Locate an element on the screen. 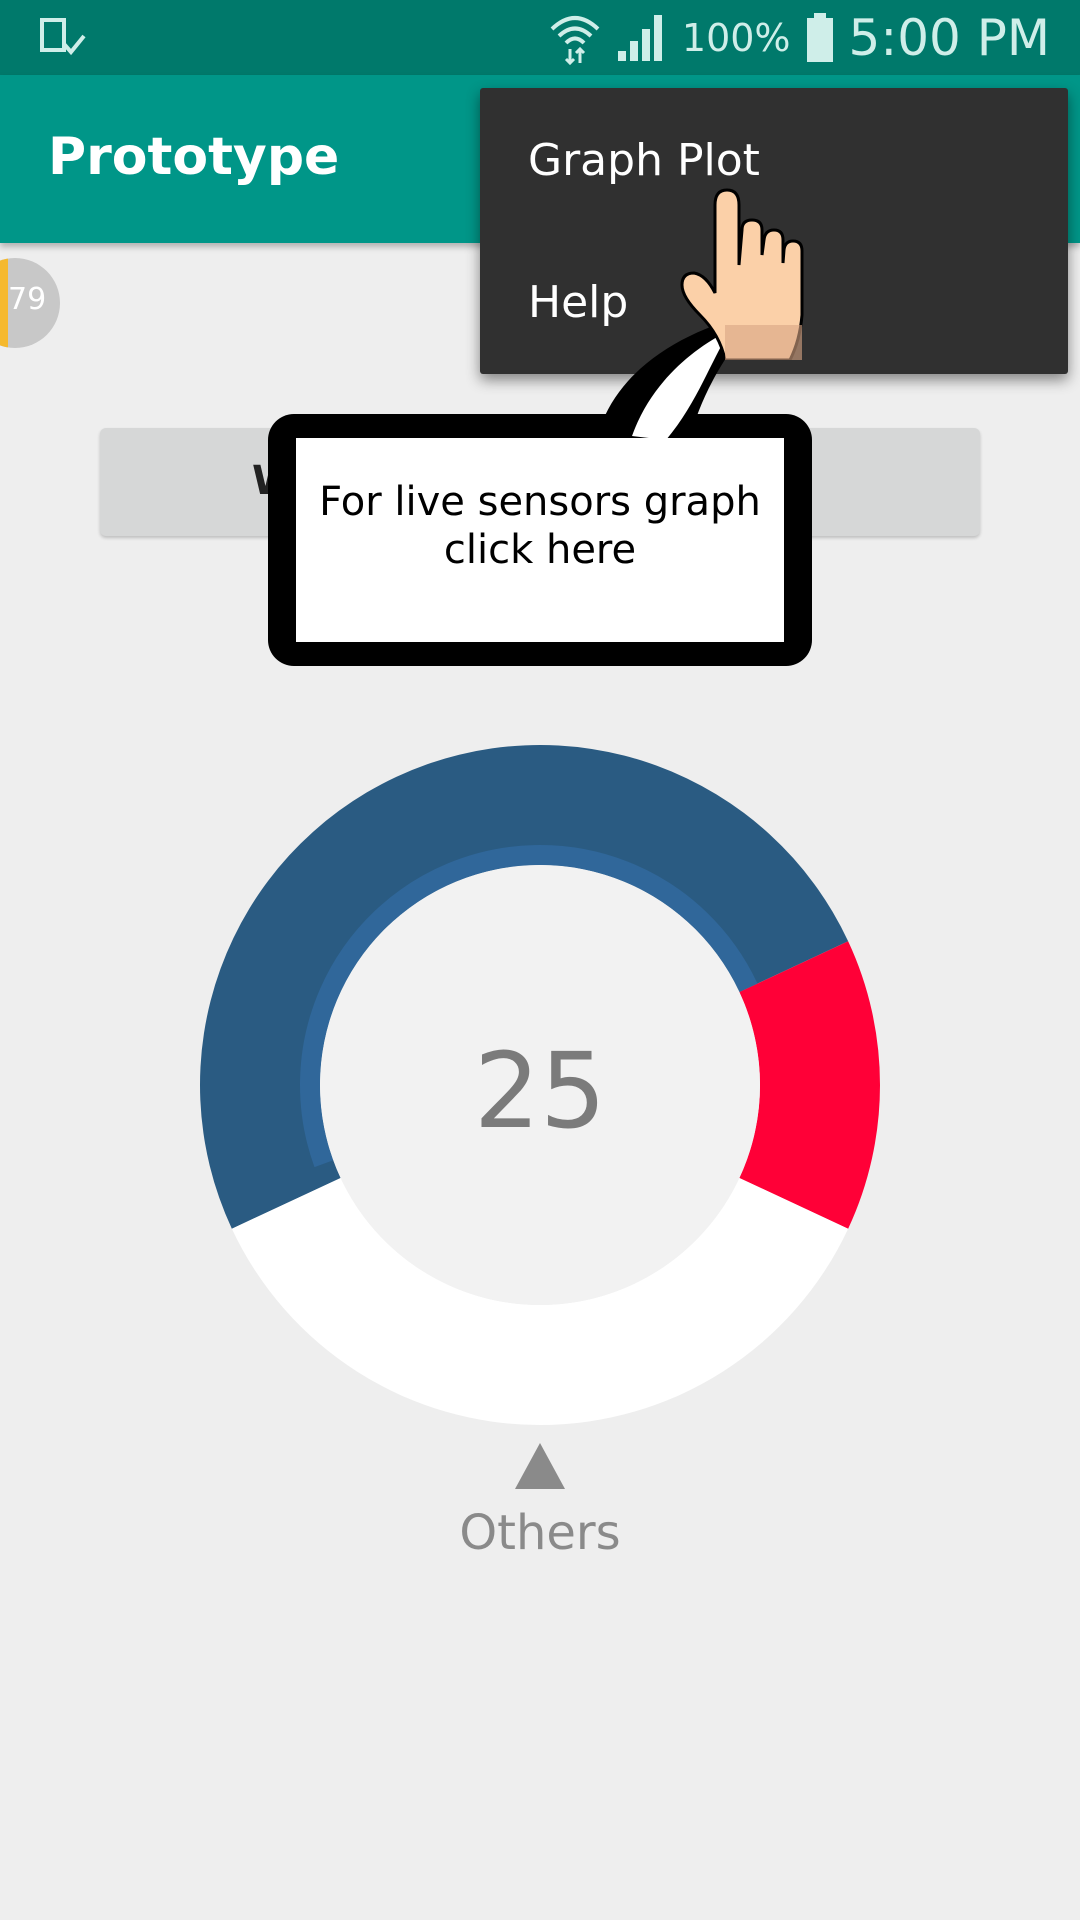 This screenshot has width=1080, height=1920. menu-item-help-label: Help is located at coordinates (578, 302).